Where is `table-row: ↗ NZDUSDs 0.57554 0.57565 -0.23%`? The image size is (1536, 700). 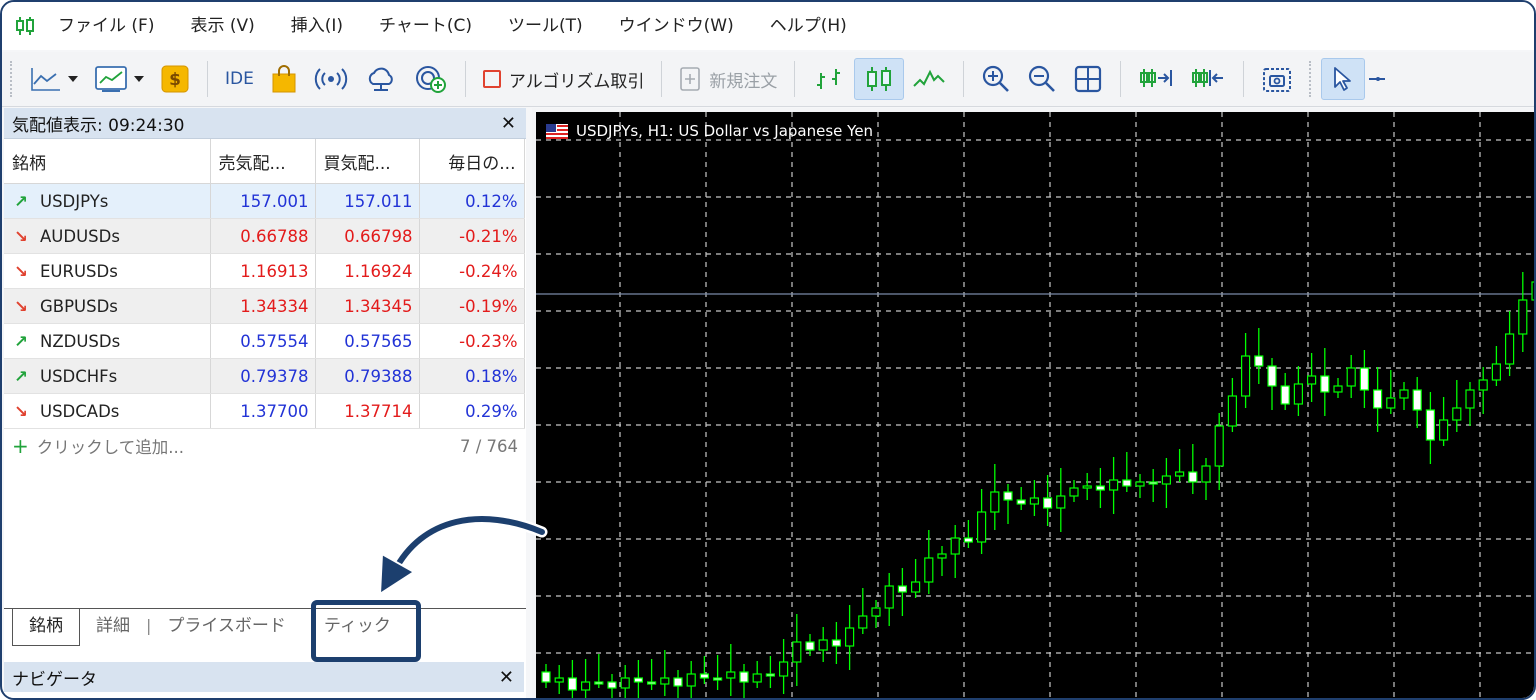
table-row: ↗ NZDUSDs 0.57554 0.57565 -0.23% is located at coordinates (264, 341).